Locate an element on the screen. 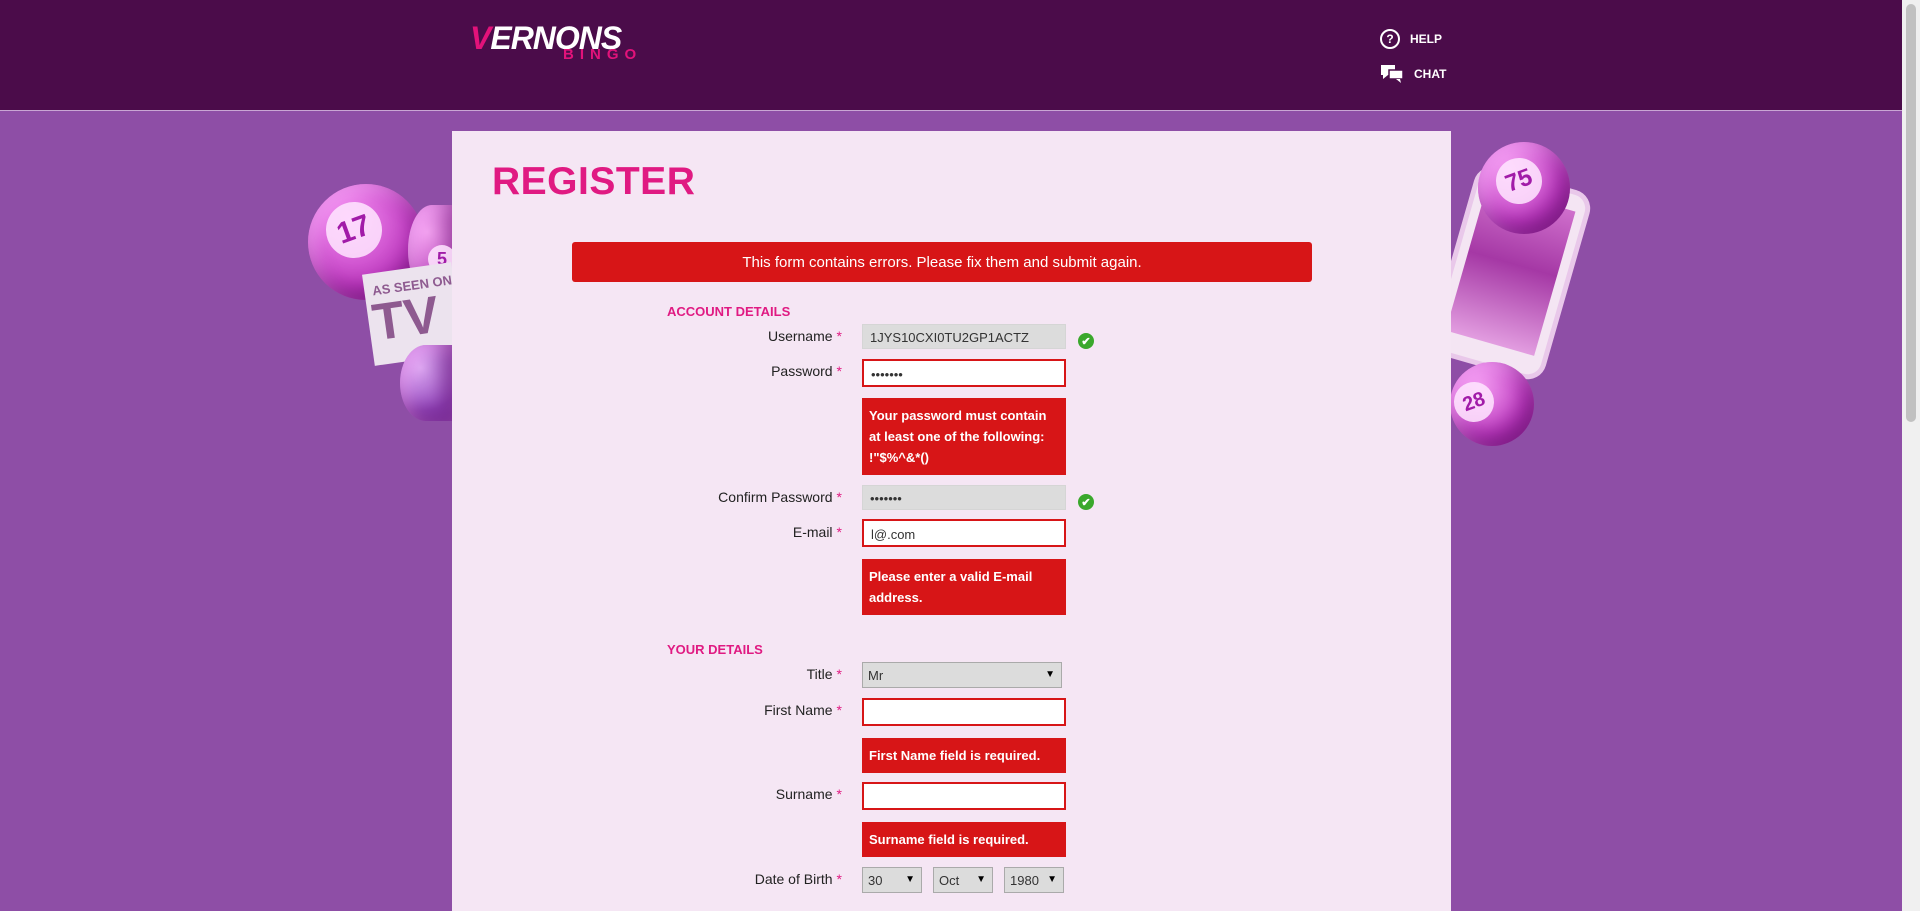  logo-letter-v: V is located at coordinates (480, 38).